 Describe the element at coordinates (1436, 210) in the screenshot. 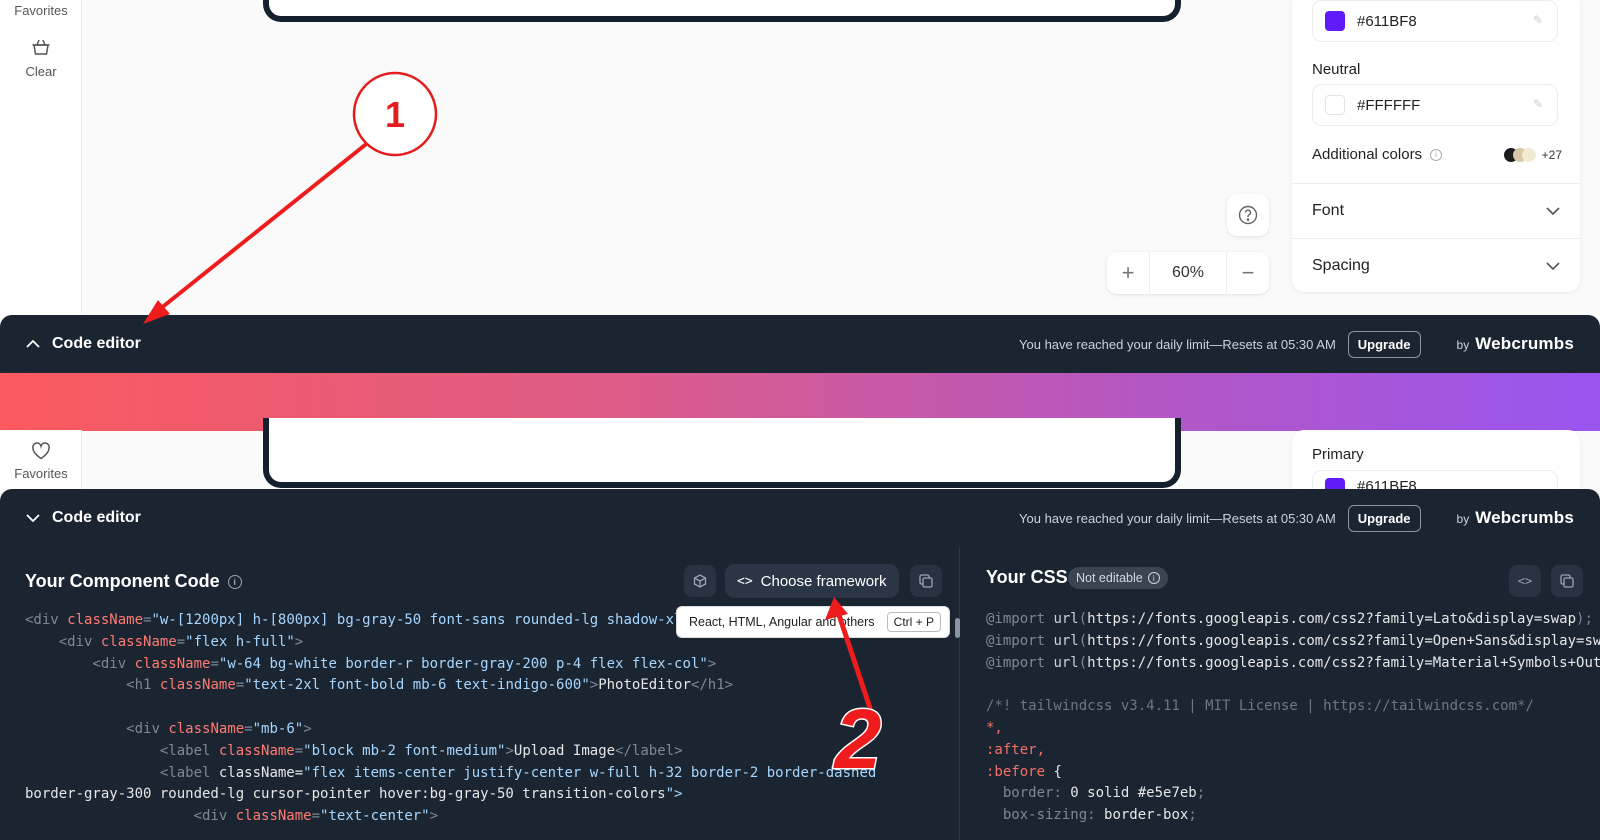

I see `font-section-toggle: Font` at that location.